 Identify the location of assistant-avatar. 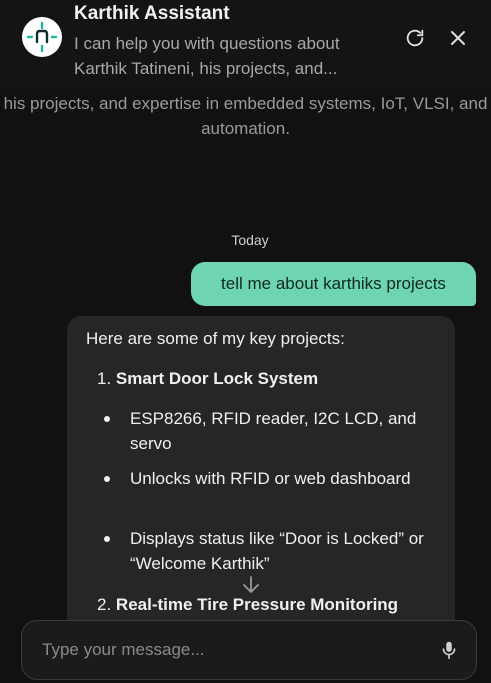
(42, 37).